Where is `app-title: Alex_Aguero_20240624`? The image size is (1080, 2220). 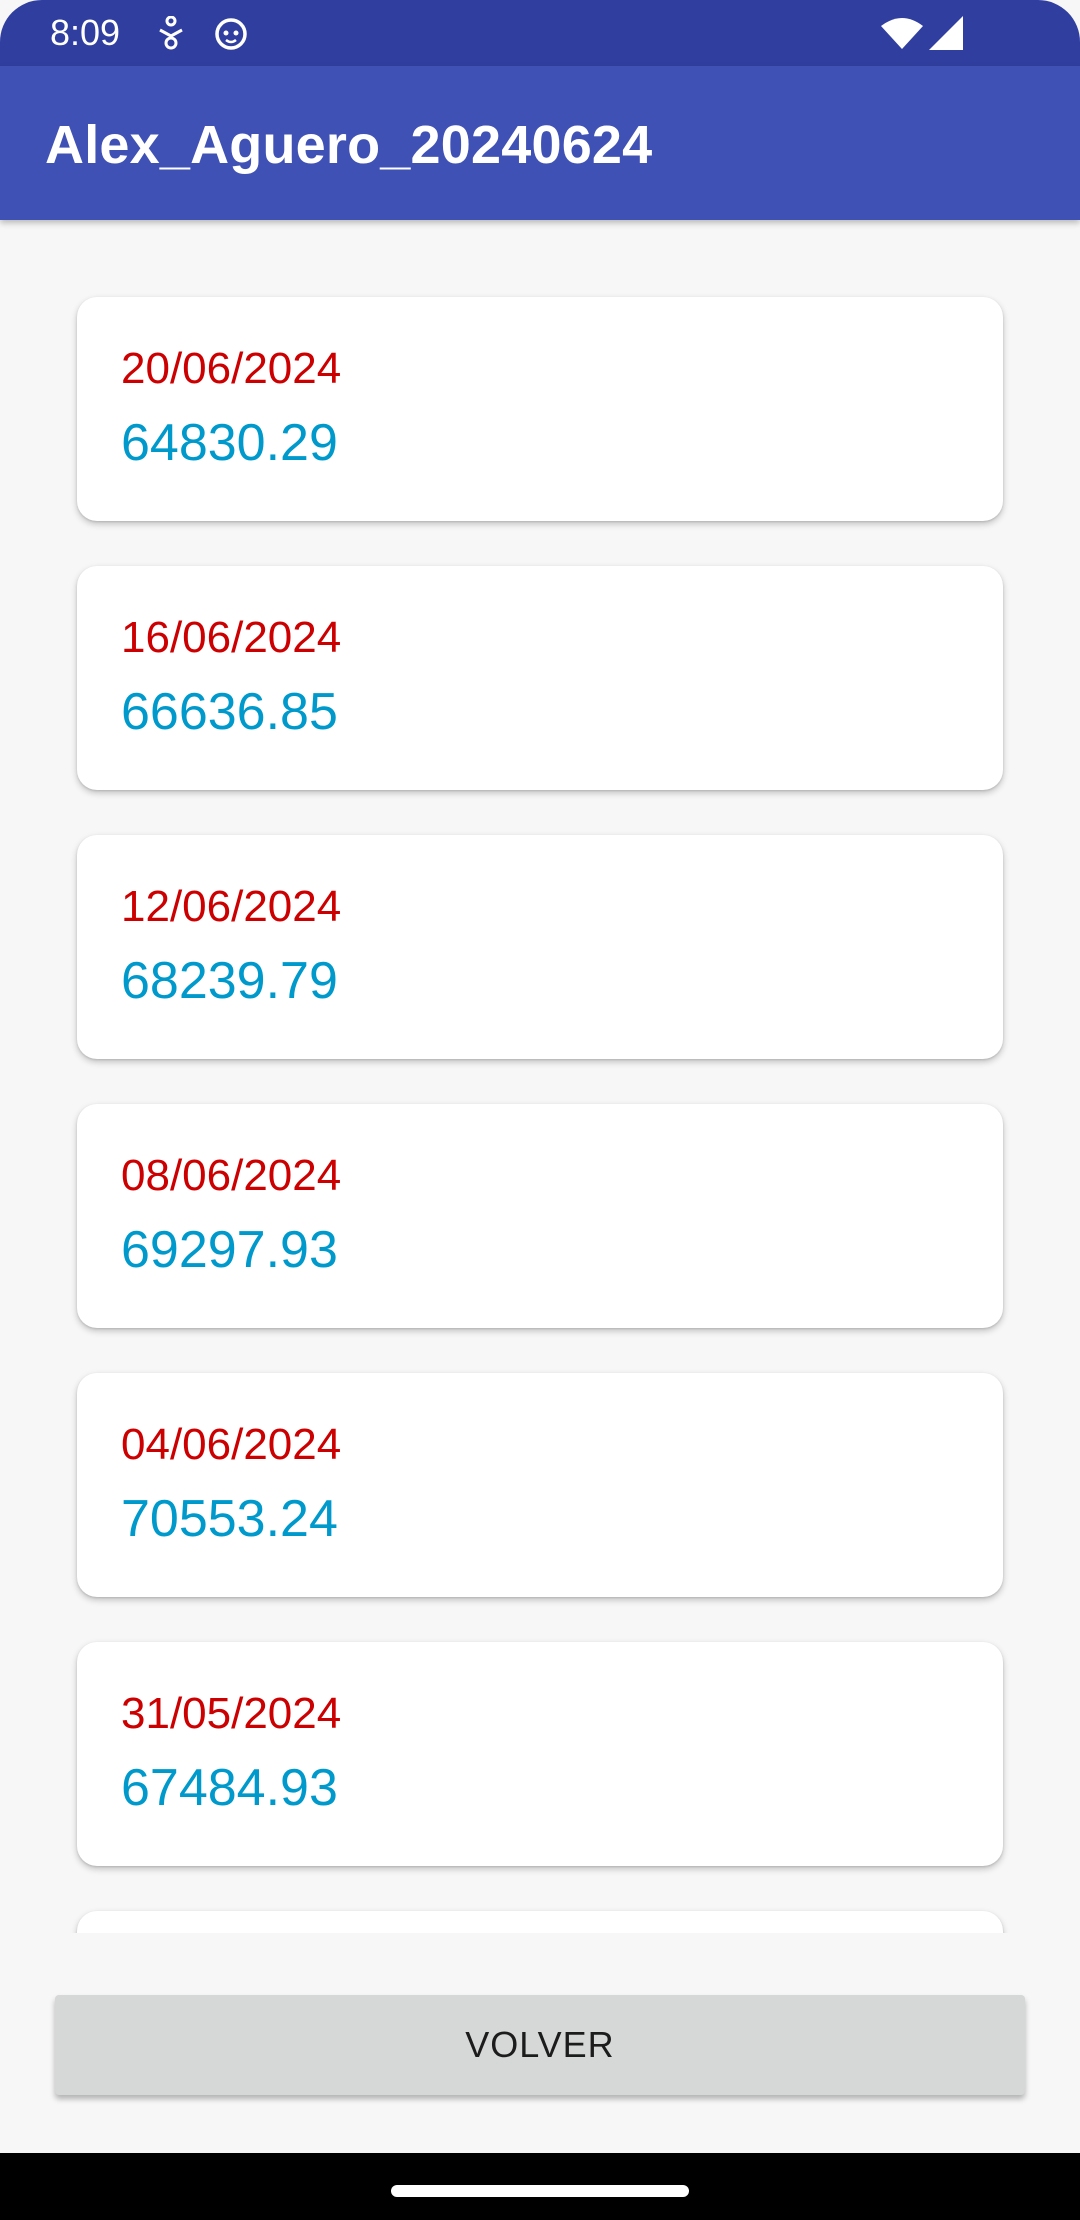 app-title: Alex_Aguero_20240624 is located at coordinates (349, 145).